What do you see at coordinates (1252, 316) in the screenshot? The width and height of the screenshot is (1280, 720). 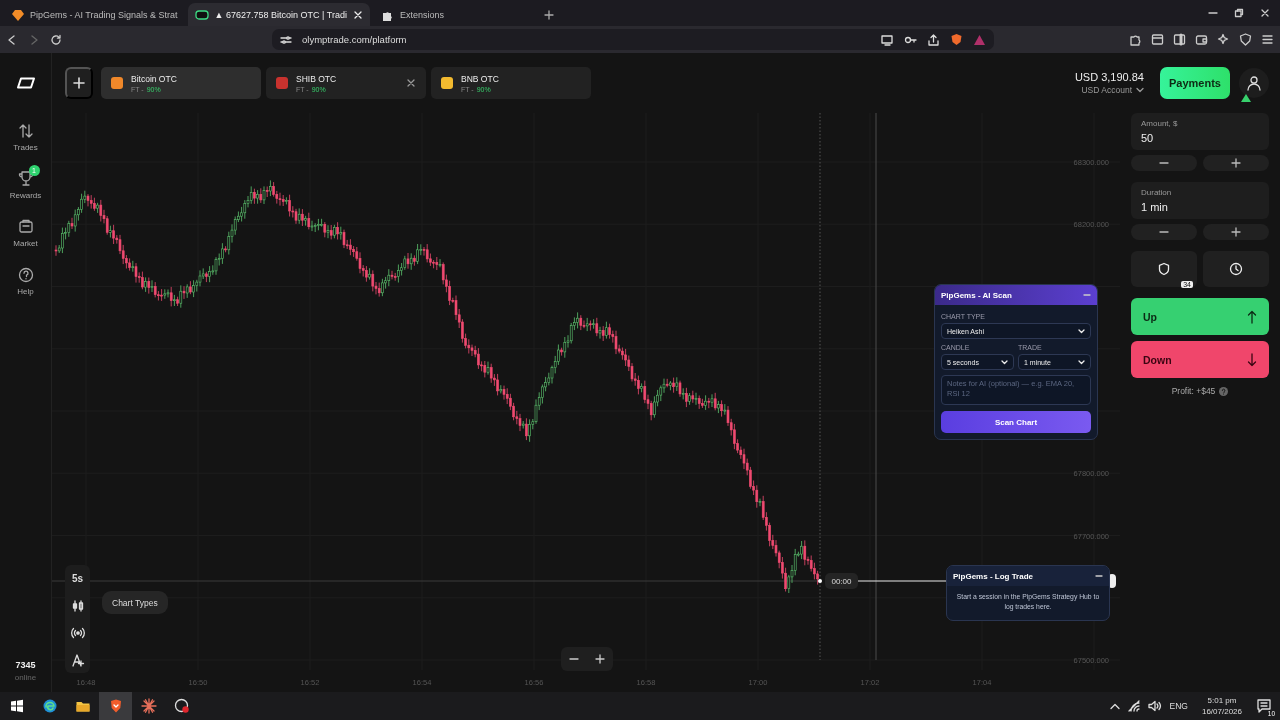 I see `arrow-up-icon` at bounding box center [1252, 316].